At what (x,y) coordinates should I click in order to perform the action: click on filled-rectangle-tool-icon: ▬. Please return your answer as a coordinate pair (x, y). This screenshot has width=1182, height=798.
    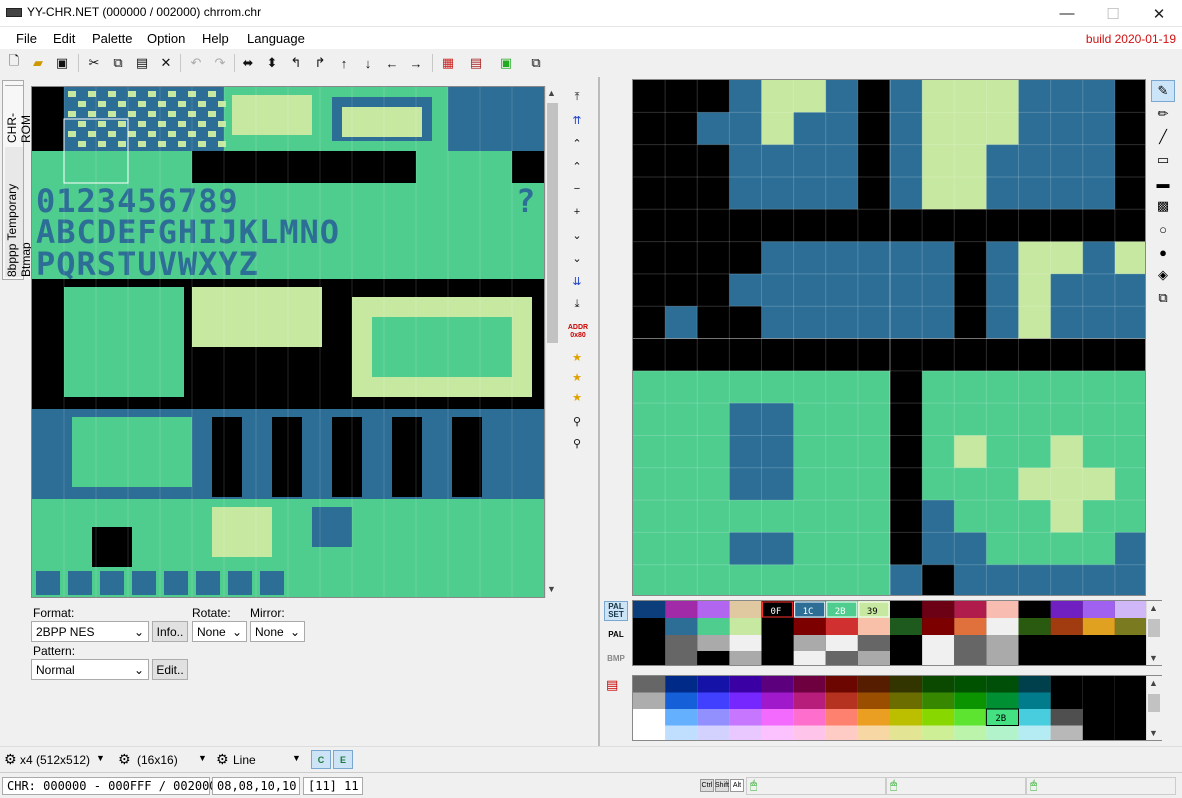
    Looking at the image, I should click on (1163, 183).